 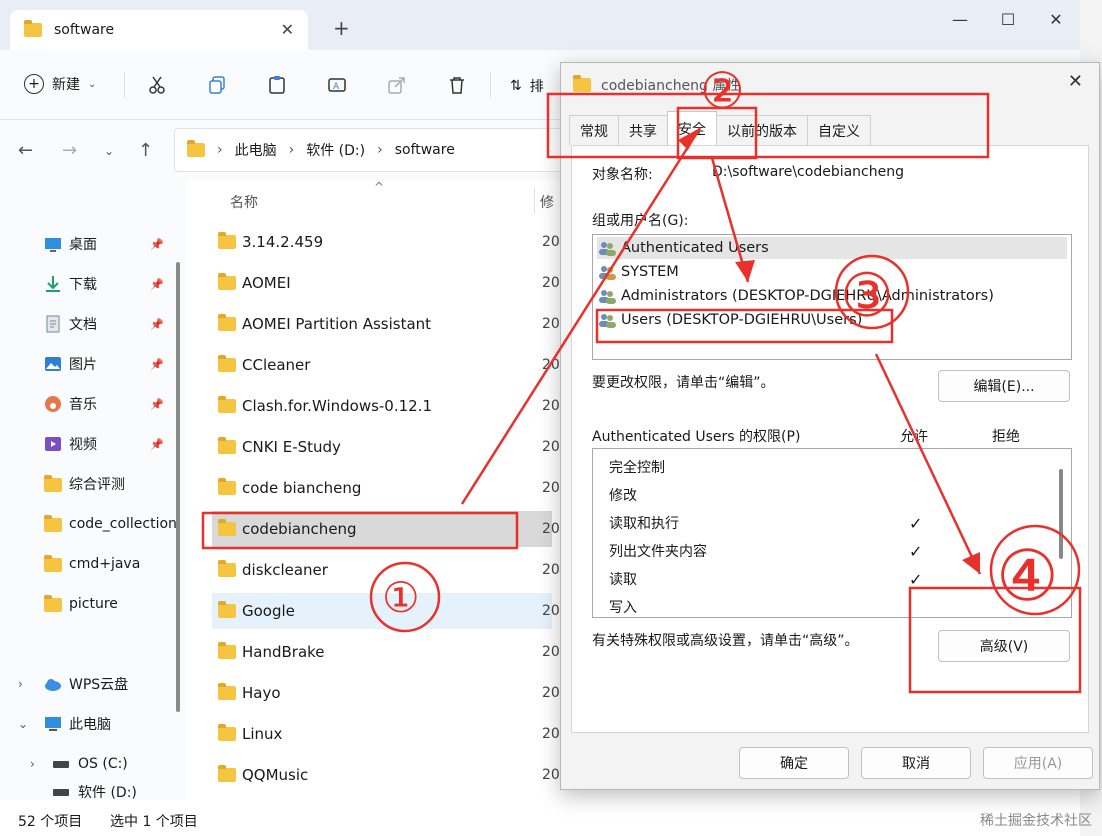 What do you see at coordinates (534, 201) in the screenshot?
I see `column-divider` at bounding box center [534, 201].